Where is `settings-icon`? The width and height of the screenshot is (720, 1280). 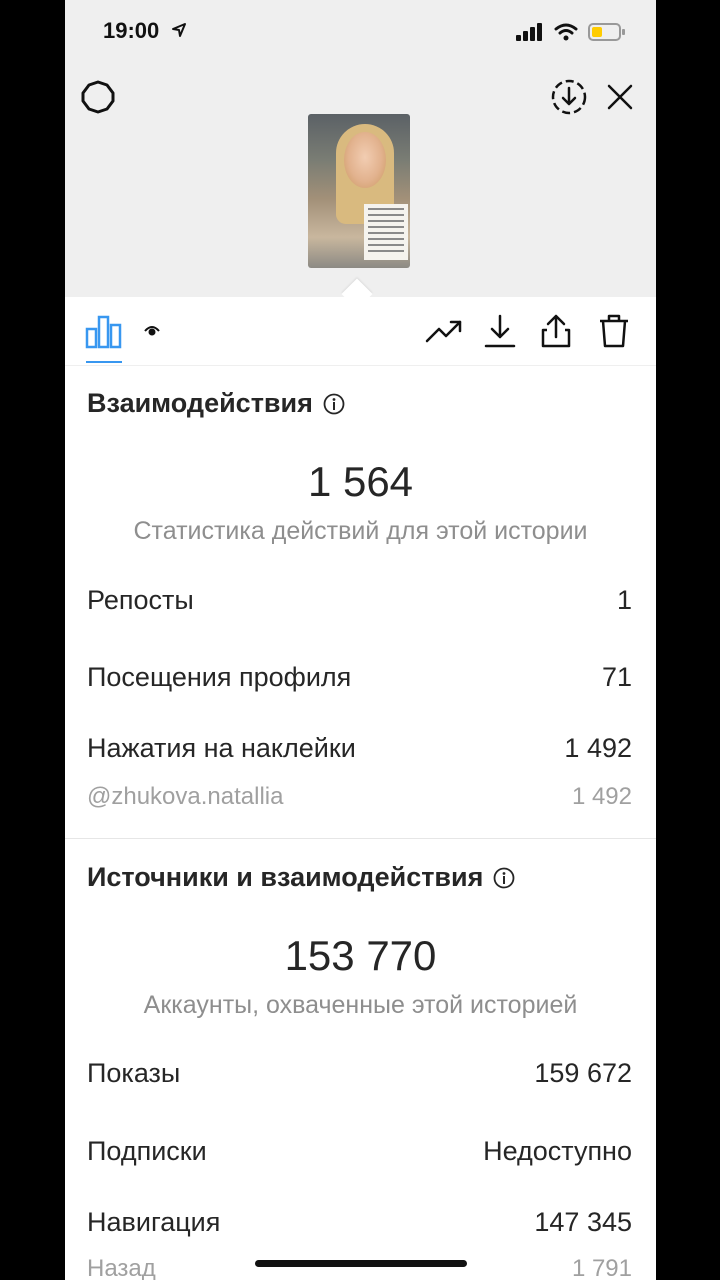 settings-icon is located at coordinates (98, 97).